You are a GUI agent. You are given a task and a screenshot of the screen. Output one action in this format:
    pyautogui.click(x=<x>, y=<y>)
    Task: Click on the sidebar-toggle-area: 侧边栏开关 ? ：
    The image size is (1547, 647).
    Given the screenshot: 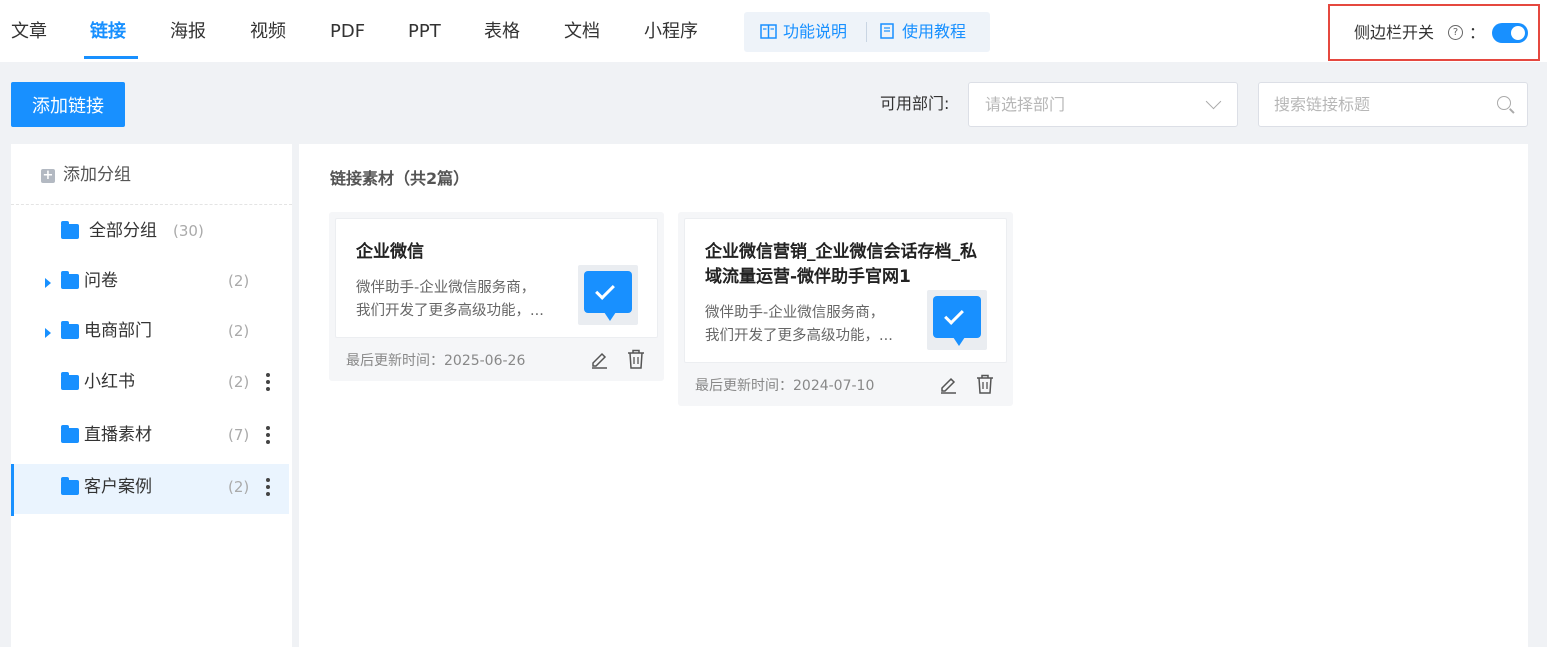 What is the action you would take?
    pyautogui.click(x=1434, y=32)
    